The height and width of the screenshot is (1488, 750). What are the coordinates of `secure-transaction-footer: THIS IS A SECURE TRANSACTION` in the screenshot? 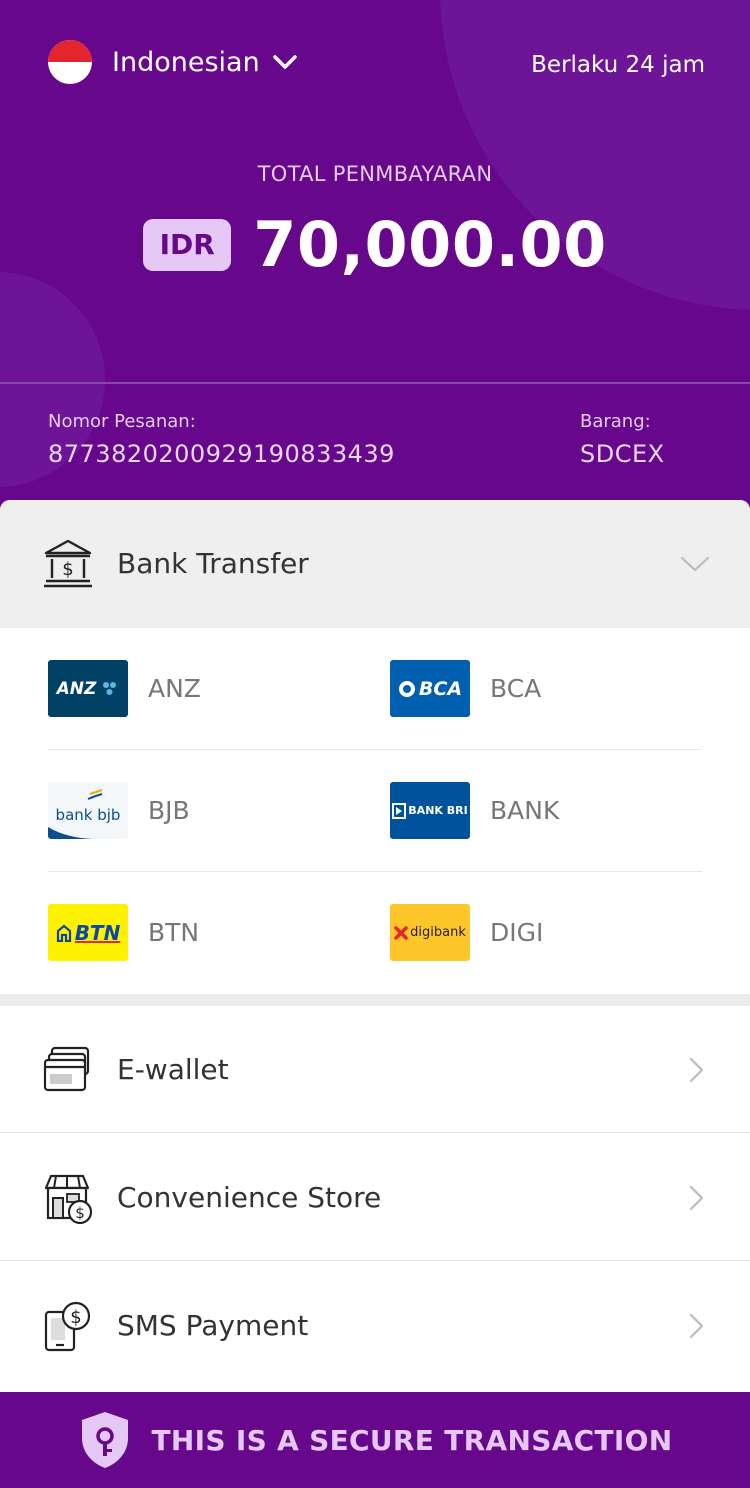 It's located at (375, 1440).